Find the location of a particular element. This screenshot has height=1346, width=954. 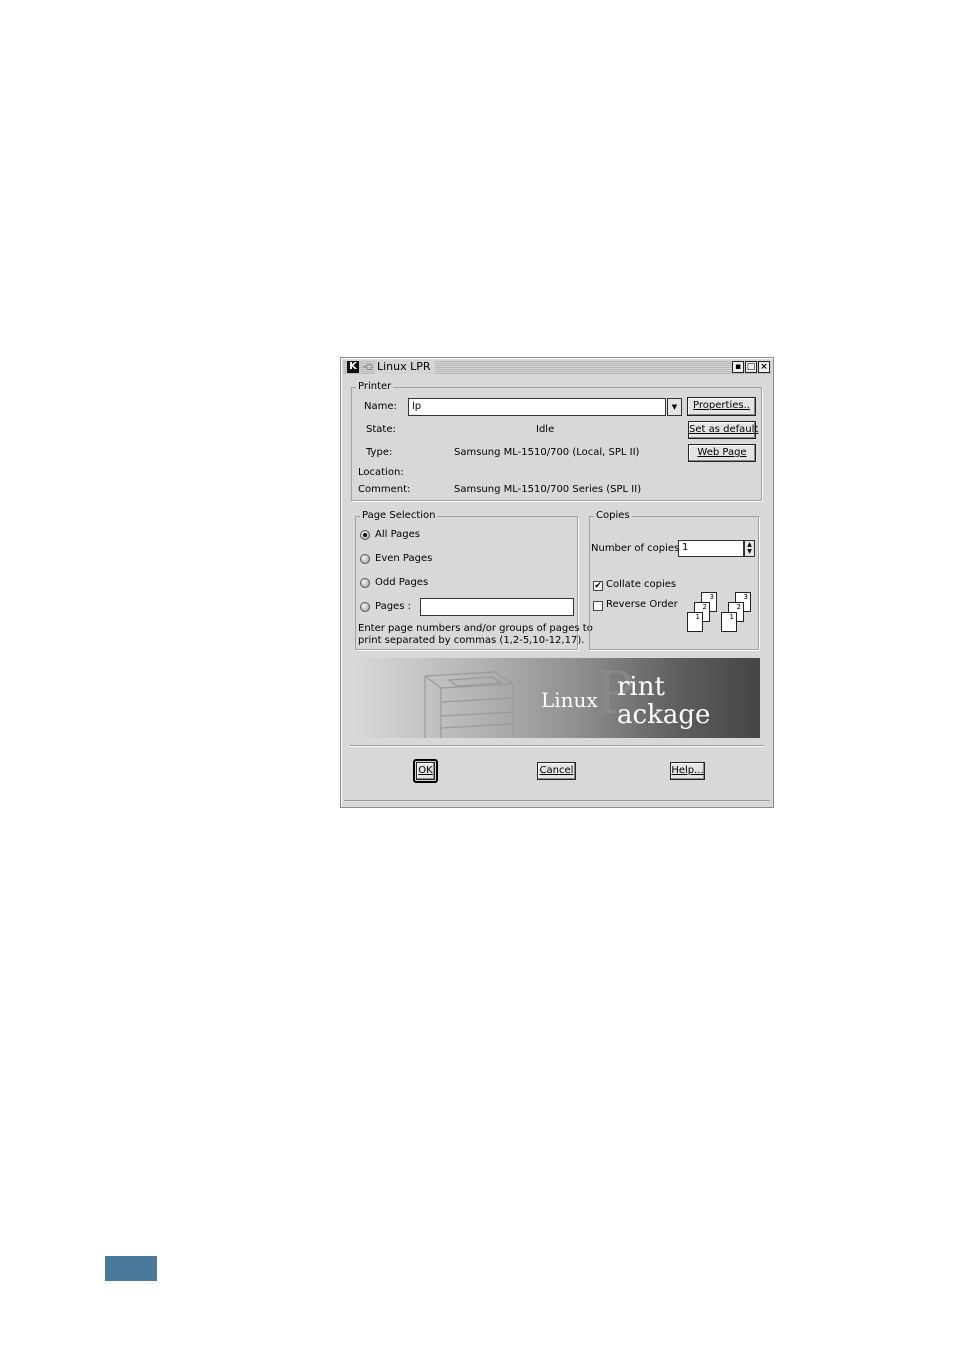

banner-package-text: ackage is located at coordinates (664, 715).